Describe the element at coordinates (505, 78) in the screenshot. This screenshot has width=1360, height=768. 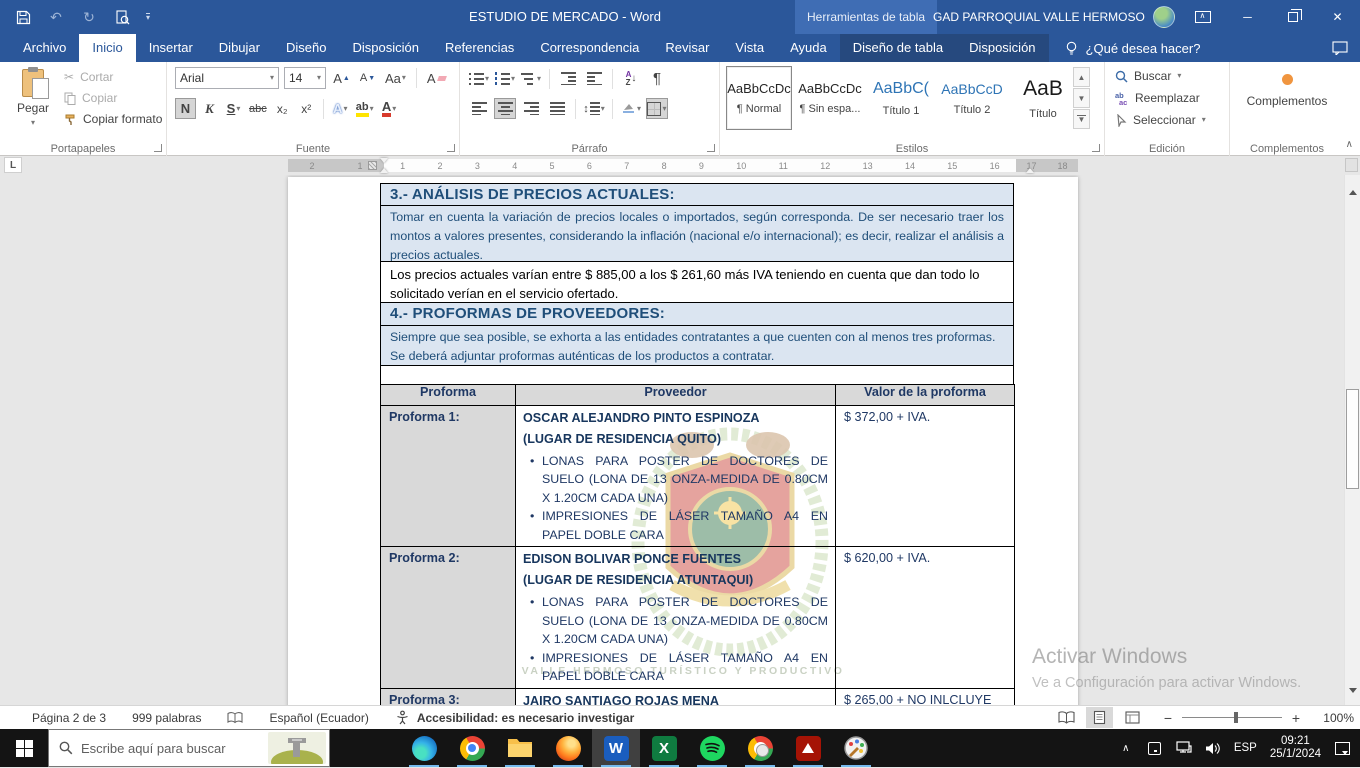
I see `numbering-button: ▾` at that location.